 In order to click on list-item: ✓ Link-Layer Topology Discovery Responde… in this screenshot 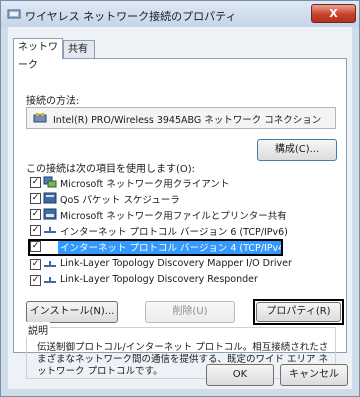, I will do `click(181, 280)`.